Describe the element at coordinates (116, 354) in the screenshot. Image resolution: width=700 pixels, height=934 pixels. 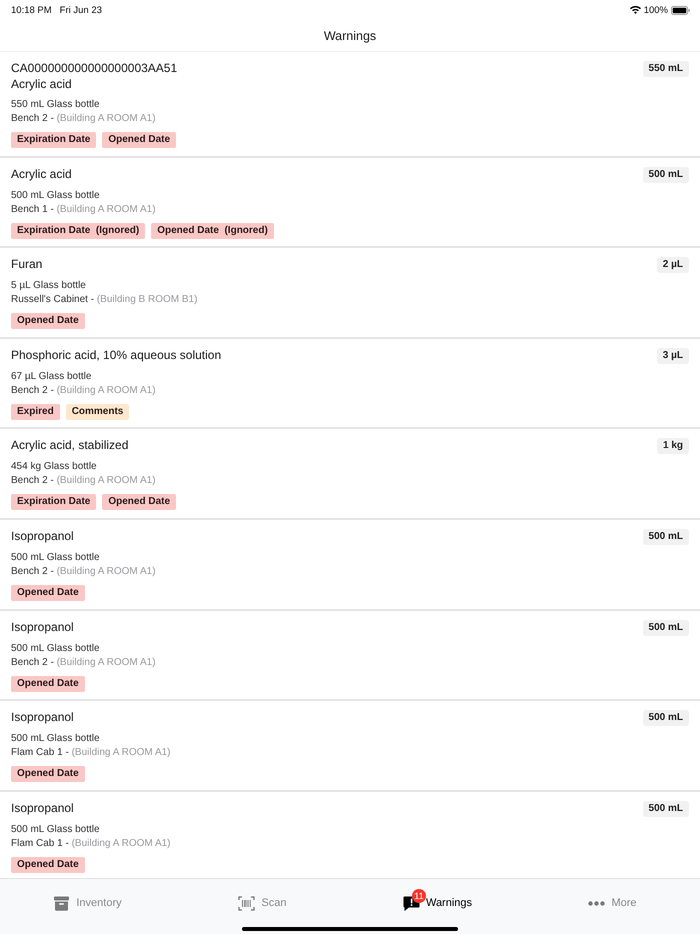
I see `chemical-name: Phosphoric acid, 10% aqueous solution` at that location.